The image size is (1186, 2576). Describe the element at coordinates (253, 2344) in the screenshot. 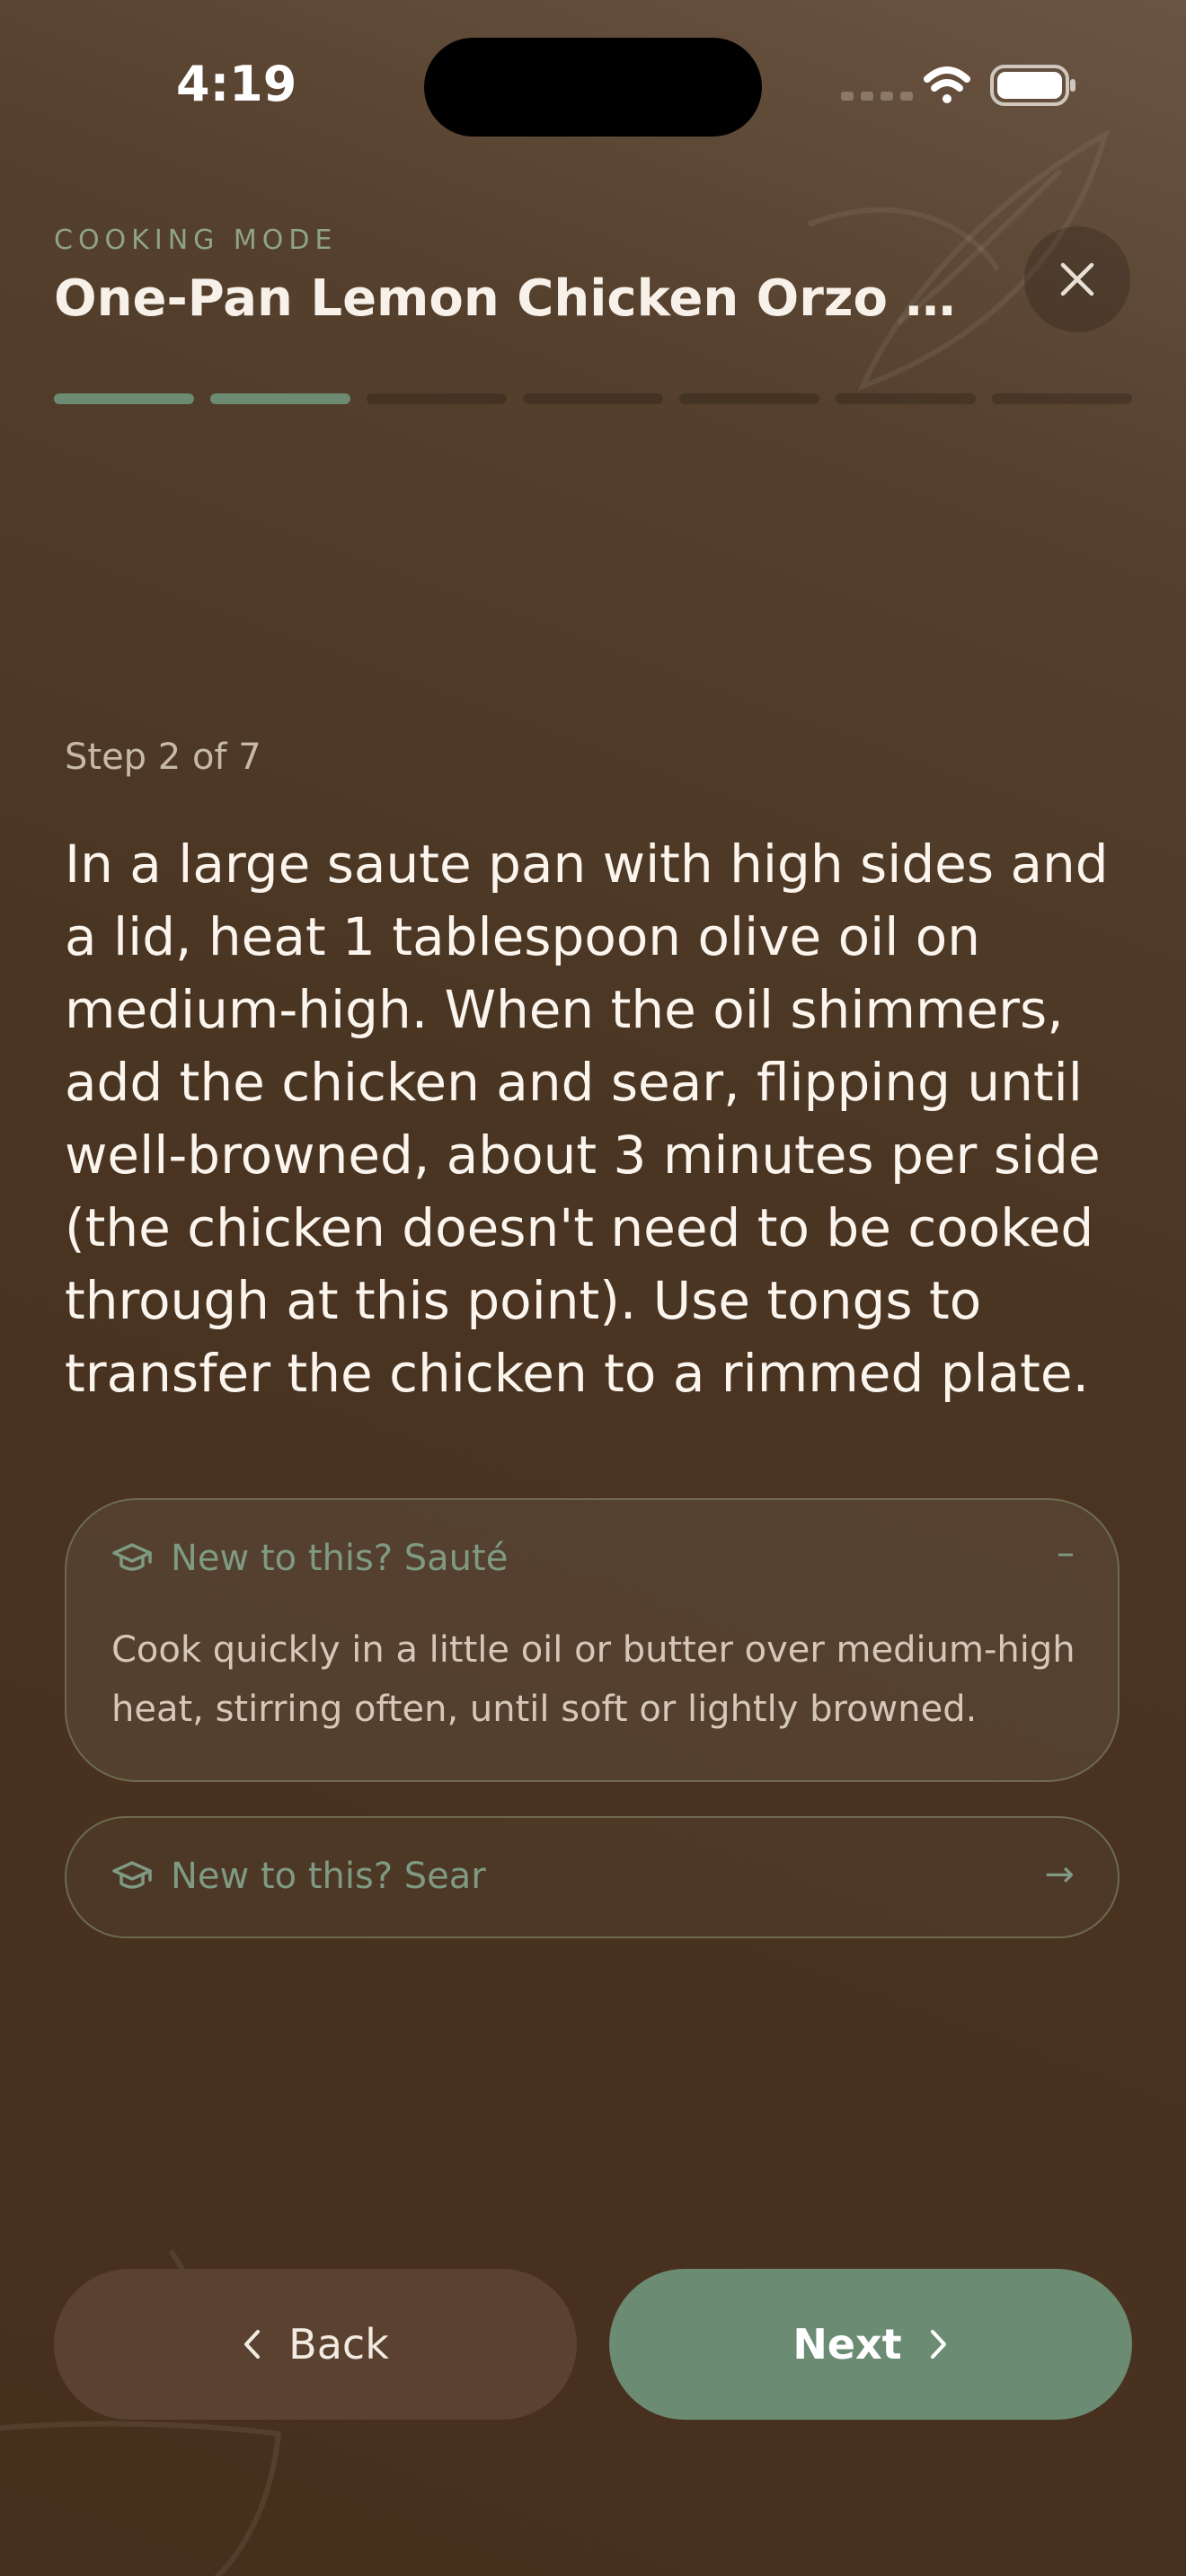

I see `chevron-left-icon` at that location.